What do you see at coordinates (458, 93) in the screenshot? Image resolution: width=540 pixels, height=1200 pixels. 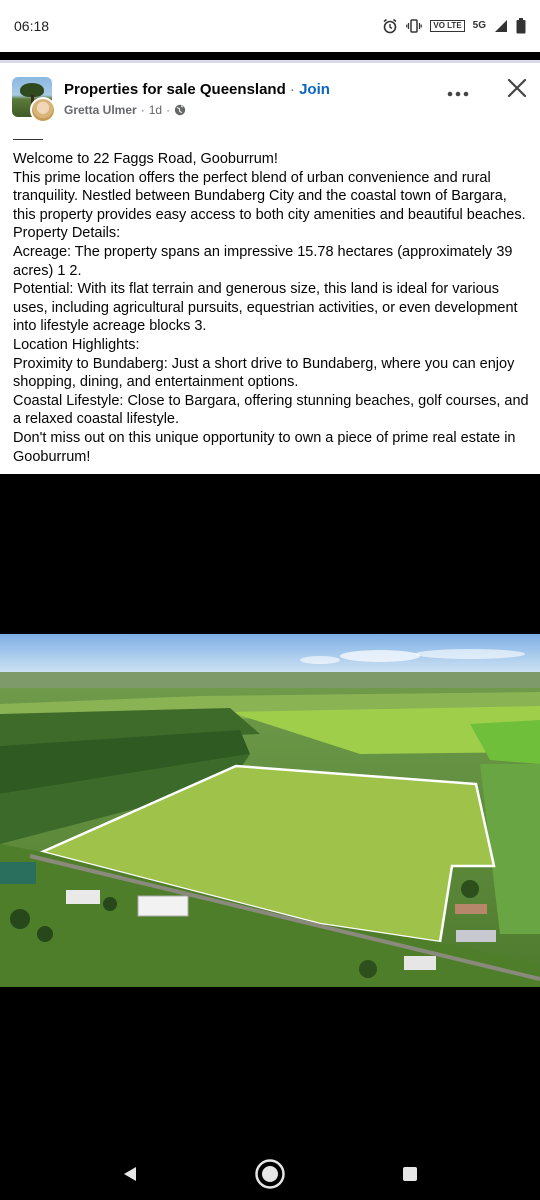 I see `more-options-icon` at bounding box center [458, 93].